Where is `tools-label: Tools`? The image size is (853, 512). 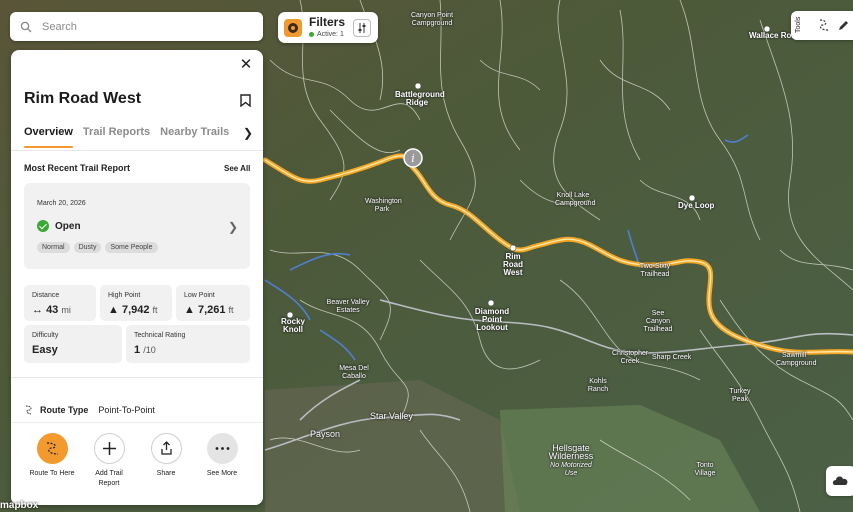 tools-label: Tools is located at coordinates (798, 24).